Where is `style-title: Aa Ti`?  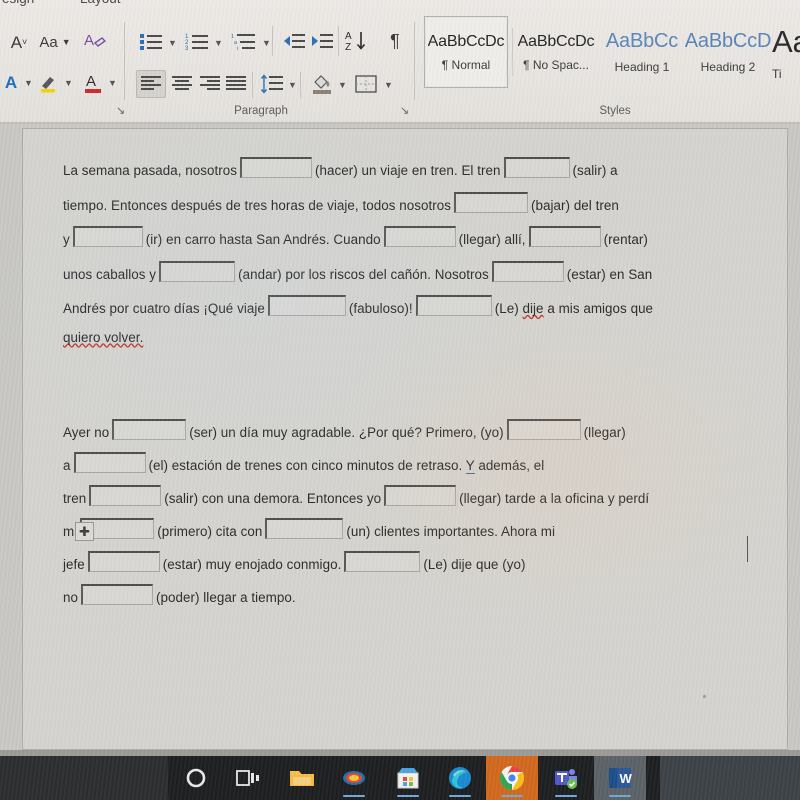 style-title: Aa Ti is located at coordinates (786, 52).